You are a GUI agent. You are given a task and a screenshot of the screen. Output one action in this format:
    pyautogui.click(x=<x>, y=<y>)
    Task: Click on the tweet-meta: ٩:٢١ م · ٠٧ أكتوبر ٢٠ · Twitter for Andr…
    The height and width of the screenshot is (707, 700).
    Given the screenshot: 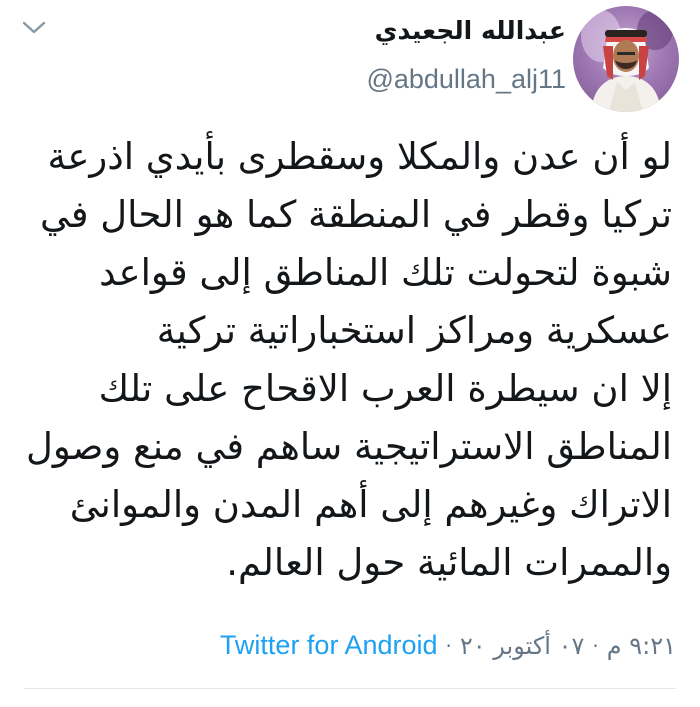 What is the action you would take?
    pyautogui.click(x=448, y=645)
    